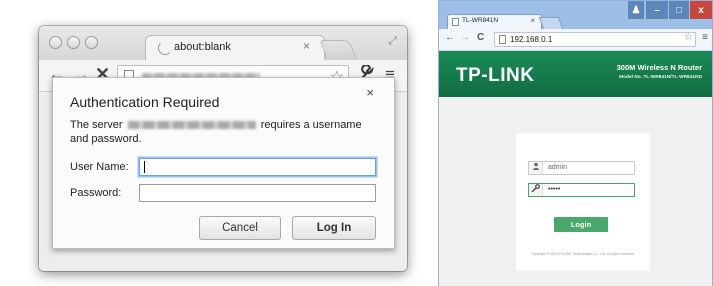 The height and width of the screenshot is (286, 713). I want to click on tab-title: TL-WR841N, so click(480, 20).